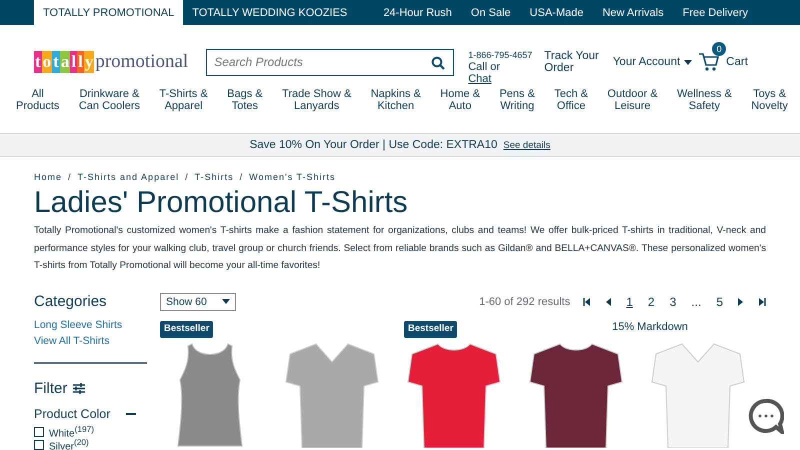  I want to click on color-option: Silver$^{(20)}$, so click(69, 443).